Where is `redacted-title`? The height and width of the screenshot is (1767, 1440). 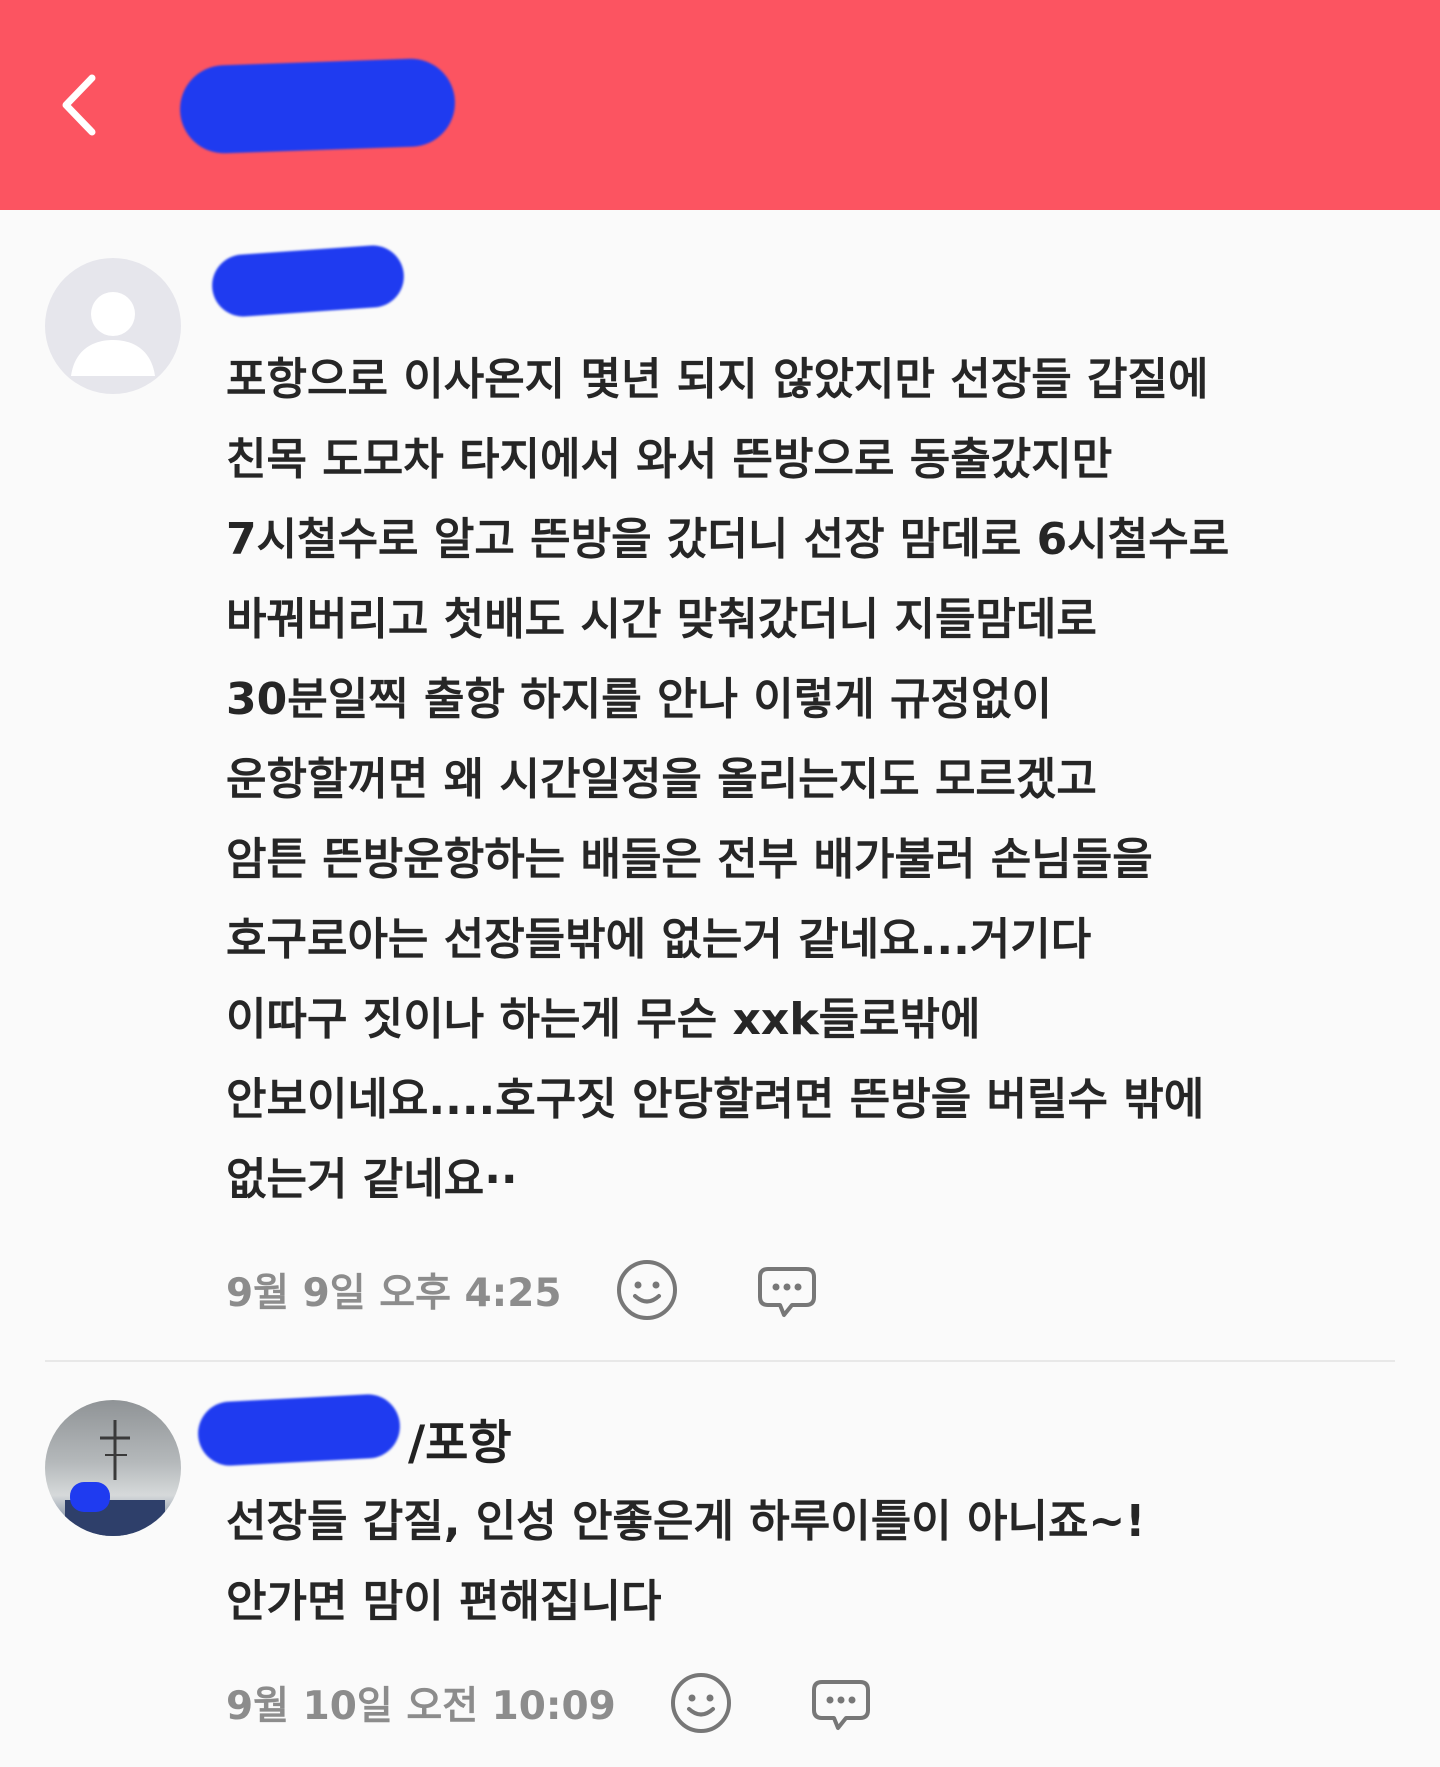 redacted-title is located at coordinates (317, 106).